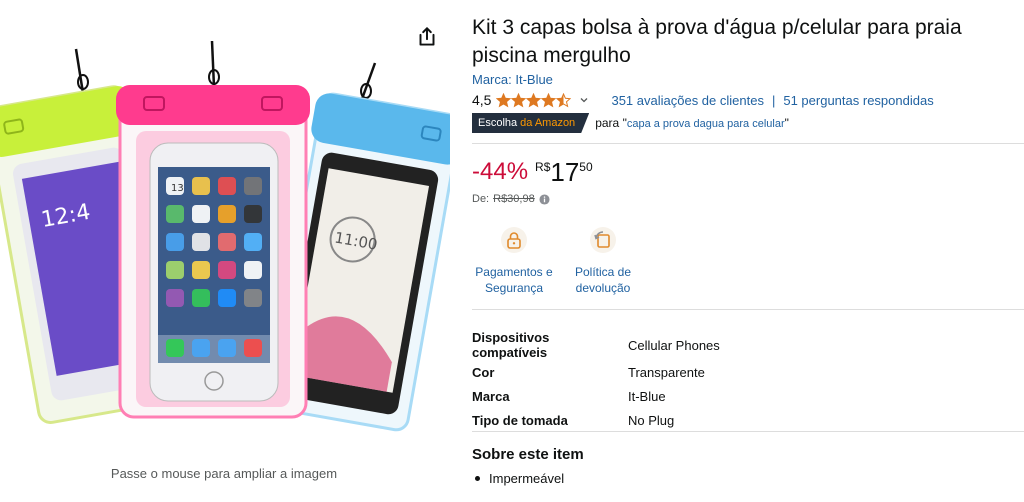 The width and height of the screenshot is (1024, 502). I want to click on bullet-text: Impermeável, so click(527, 478).